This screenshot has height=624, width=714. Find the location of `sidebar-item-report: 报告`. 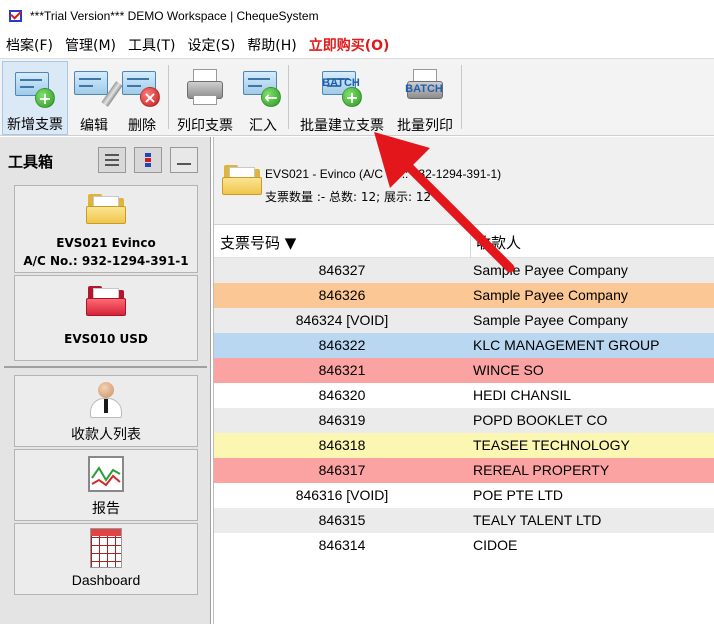

sidebar-item-report: 报告 is located at coordinates (106, 485).